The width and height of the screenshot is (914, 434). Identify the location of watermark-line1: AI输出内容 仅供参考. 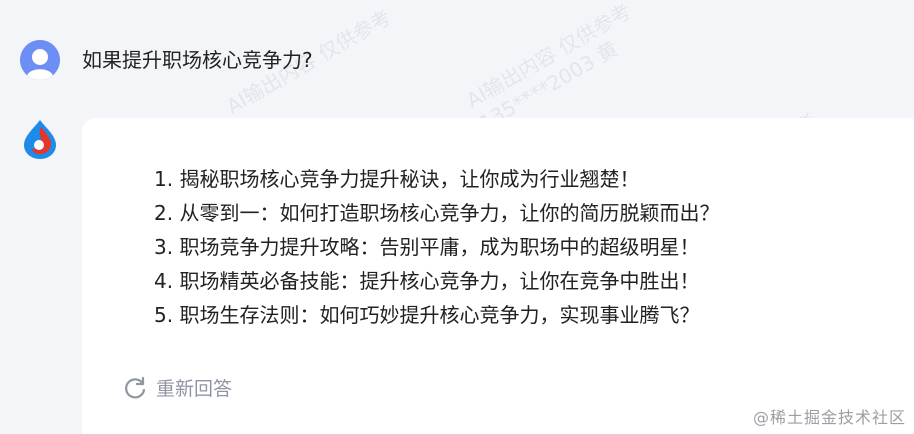
(549, 56).